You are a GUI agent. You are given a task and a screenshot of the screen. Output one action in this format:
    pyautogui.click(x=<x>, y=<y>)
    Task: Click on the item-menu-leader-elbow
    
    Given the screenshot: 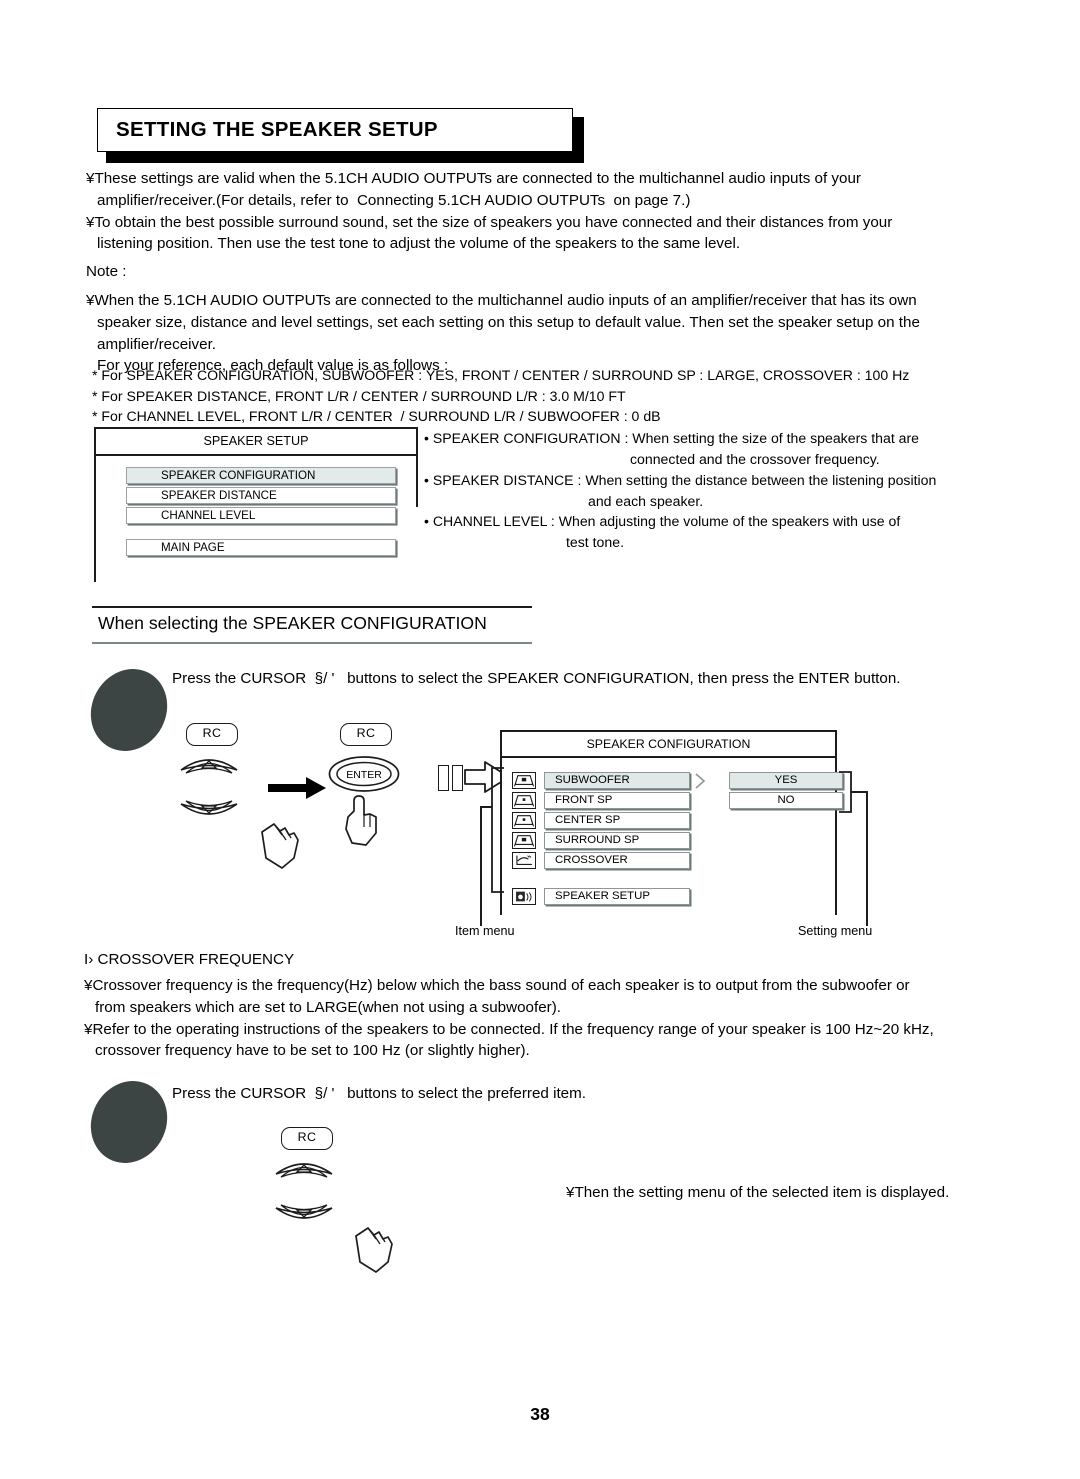 What is the action you would take?
    pyautogui.click(x=486, y=807)
    